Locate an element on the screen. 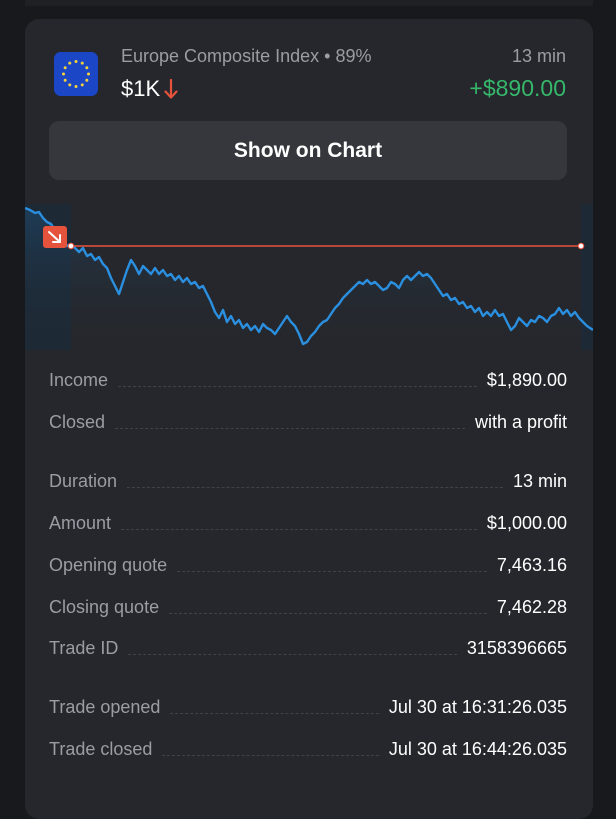 This screenshot has height=819, width=616. detail-value: Jul 30 at 16:31:26.035 is located at coordinates (477, 707).